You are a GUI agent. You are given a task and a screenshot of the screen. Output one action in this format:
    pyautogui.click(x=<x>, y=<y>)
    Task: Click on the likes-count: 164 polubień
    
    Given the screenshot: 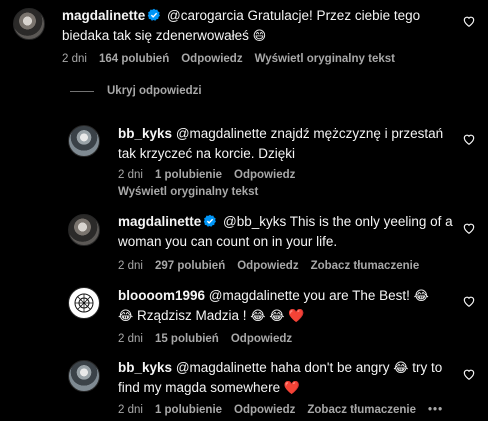 What is the action you would take?
    pyautogui.click(x=134, y=59)
    